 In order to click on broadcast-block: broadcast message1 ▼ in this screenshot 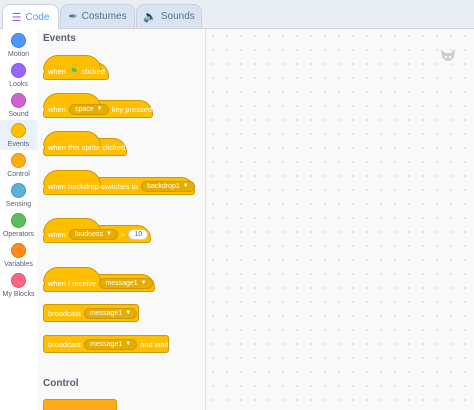, I will do `click(91, 313)`.